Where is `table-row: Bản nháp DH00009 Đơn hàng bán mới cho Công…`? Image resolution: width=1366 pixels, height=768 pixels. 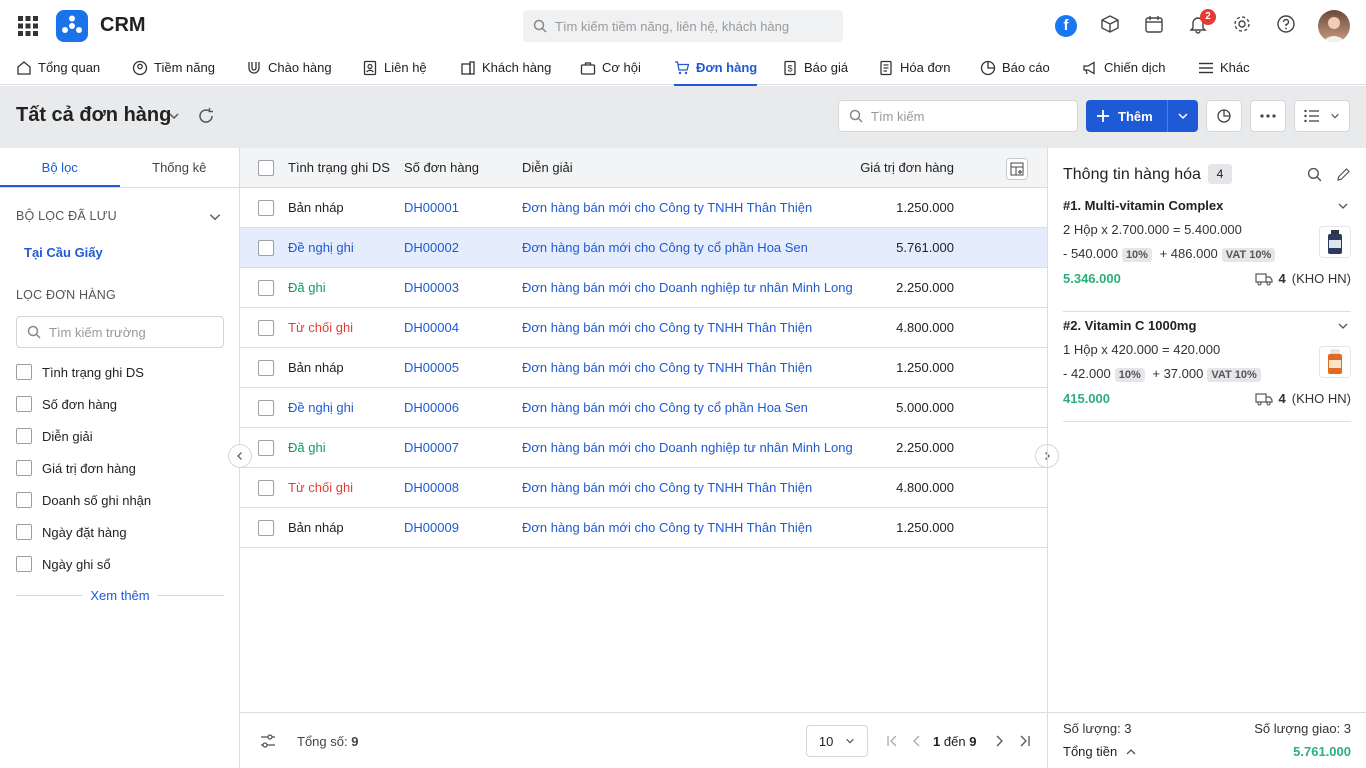
table-row: Bản nháp DH00009 Đơn hàng bán mới cho Công… is located at coordinates (643, 528).